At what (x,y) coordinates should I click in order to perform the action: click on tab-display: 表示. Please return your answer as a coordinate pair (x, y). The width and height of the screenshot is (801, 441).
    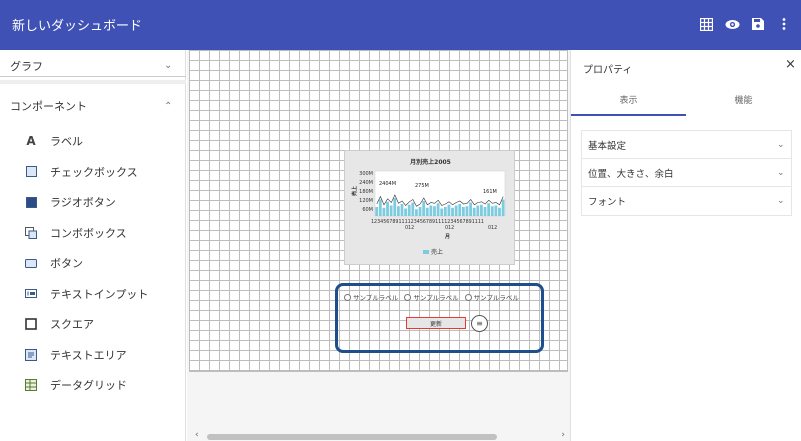
    Looking at the image, I should click on (628, 103).